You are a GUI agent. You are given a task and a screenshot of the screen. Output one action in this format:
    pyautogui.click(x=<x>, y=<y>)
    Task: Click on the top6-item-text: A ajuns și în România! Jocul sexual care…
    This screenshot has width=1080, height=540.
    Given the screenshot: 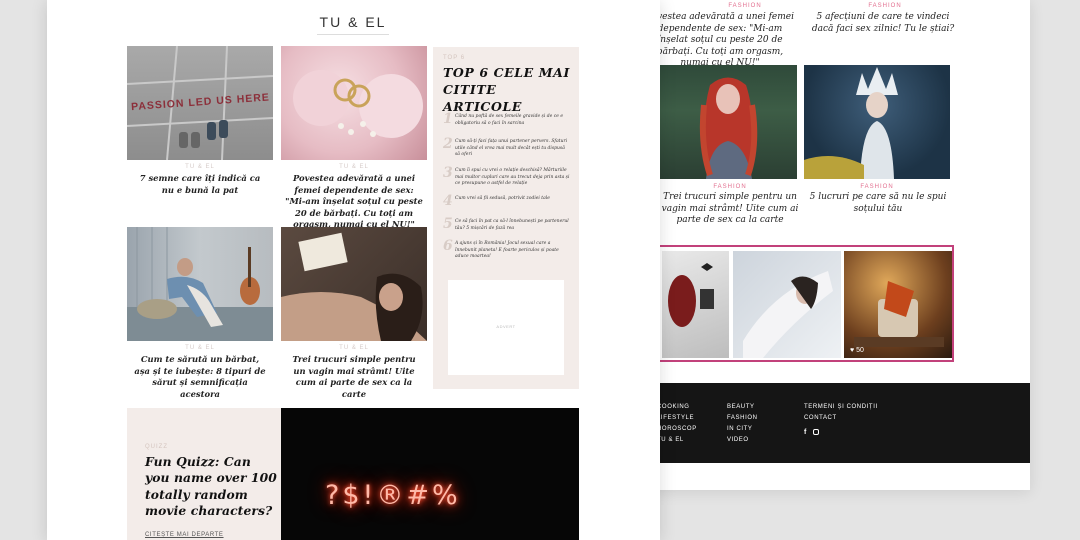 What is the action you would take?
    pyautogui.click(x=507, y=250)
    